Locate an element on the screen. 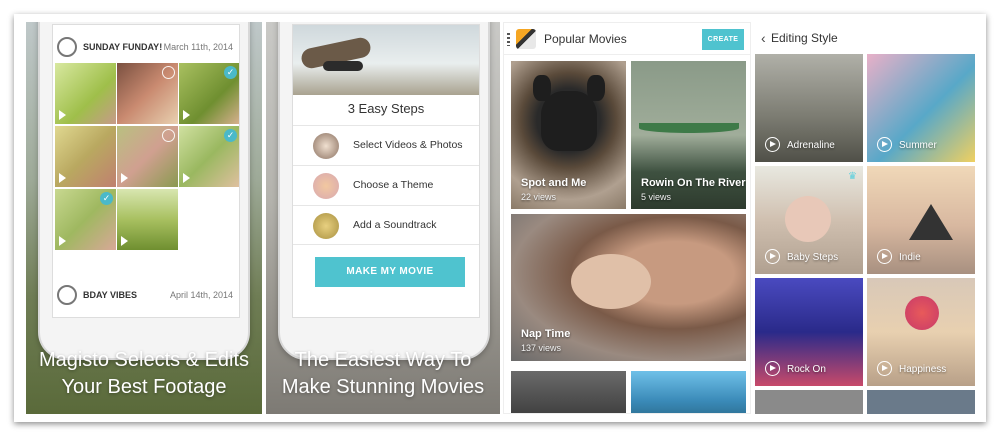 This screenshot has height=437, width=1000. style-tile-indie: Indie is located at coordinates (921, 220).